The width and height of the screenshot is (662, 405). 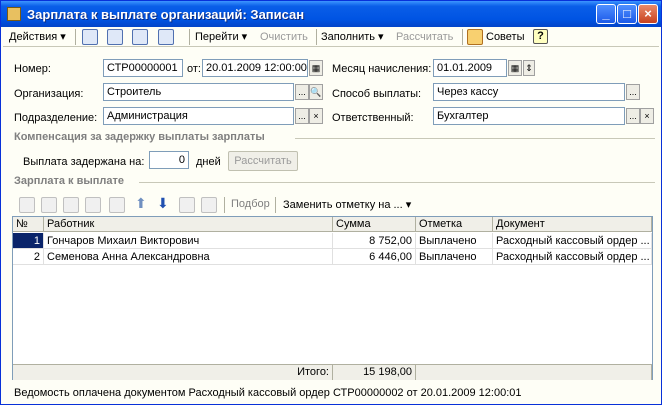 I want to click on refresh-icon, so click(x=140, y=37).